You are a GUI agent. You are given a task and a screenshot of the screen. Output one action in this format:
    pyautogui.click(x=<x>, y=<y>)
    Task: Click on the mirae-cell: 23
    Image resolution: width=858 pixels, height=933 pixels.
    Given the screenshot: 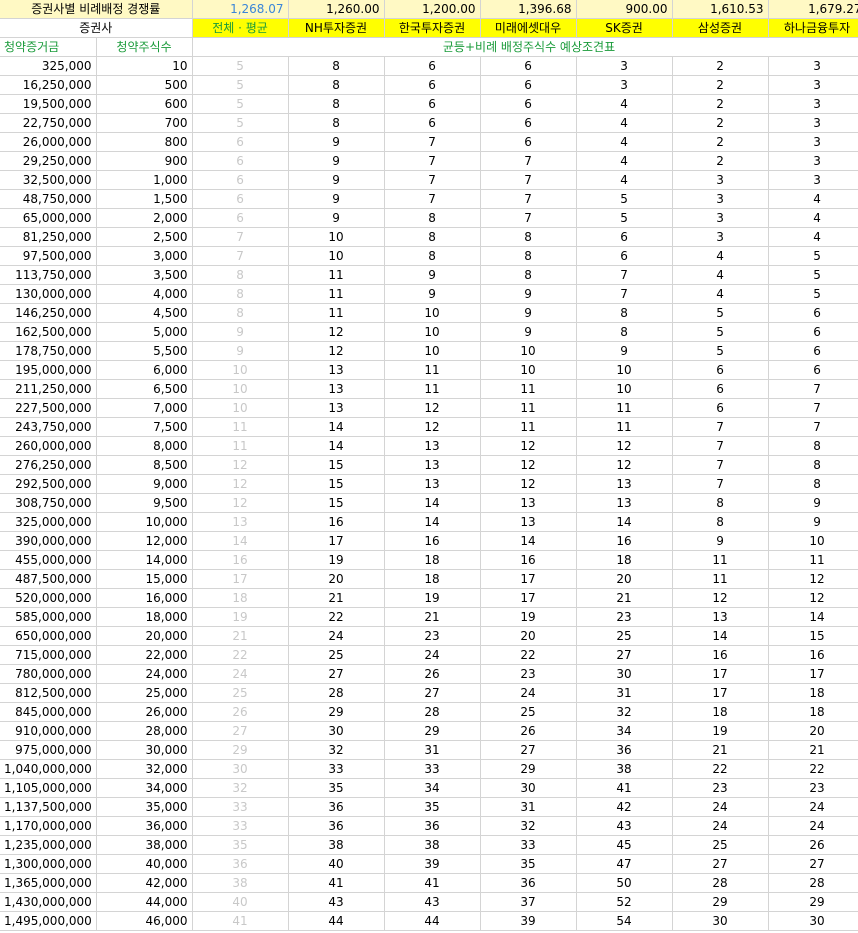 What is the action you would take?
    pyautogui.click(x=528, y=674)
    